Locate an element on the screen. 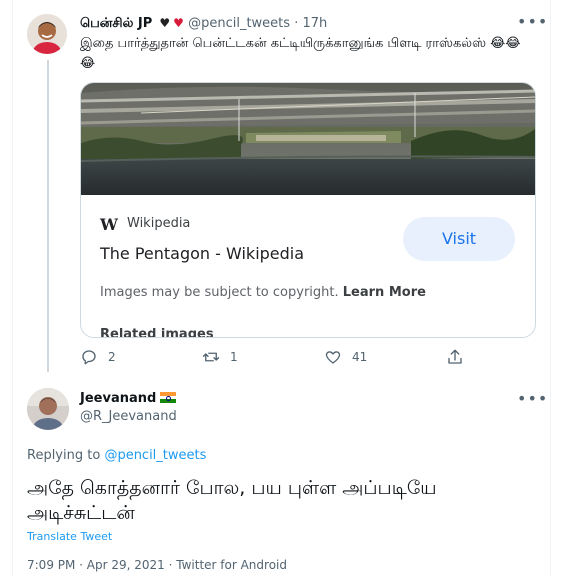  share-icon is located at coordinates (455, 356).